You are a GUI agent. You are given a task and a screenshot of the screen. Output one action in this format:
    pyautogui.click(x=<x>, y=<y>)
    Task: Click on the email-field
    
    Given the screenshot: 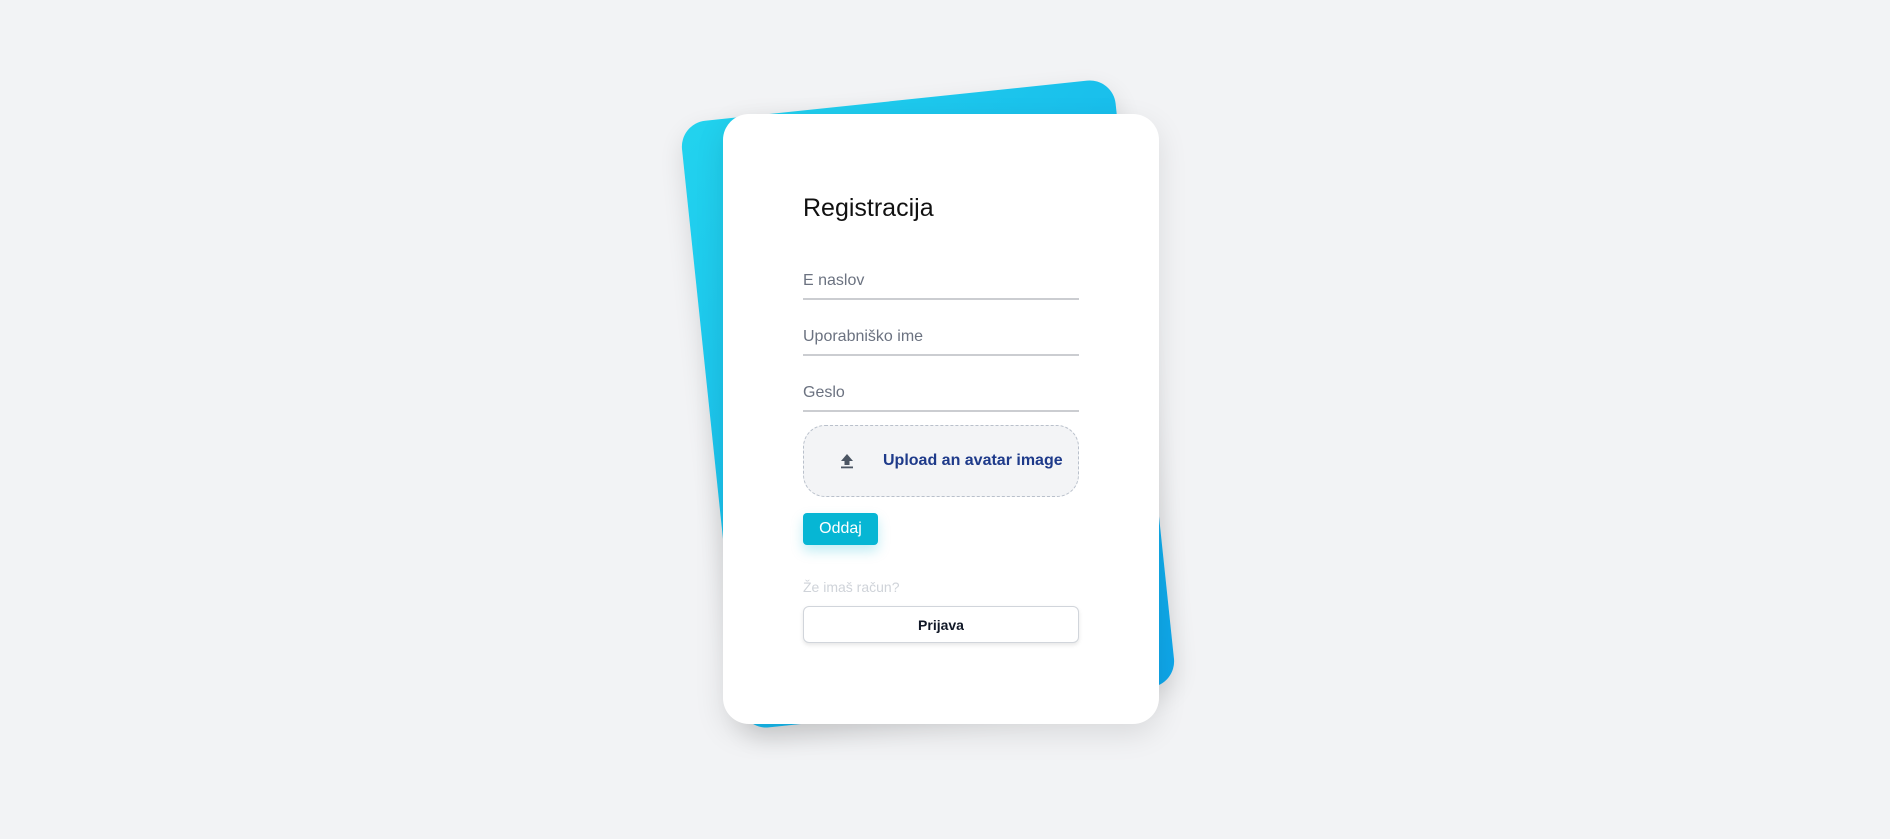 What is the action you would take?
    pyautogui.click(x=941, y=282)
    